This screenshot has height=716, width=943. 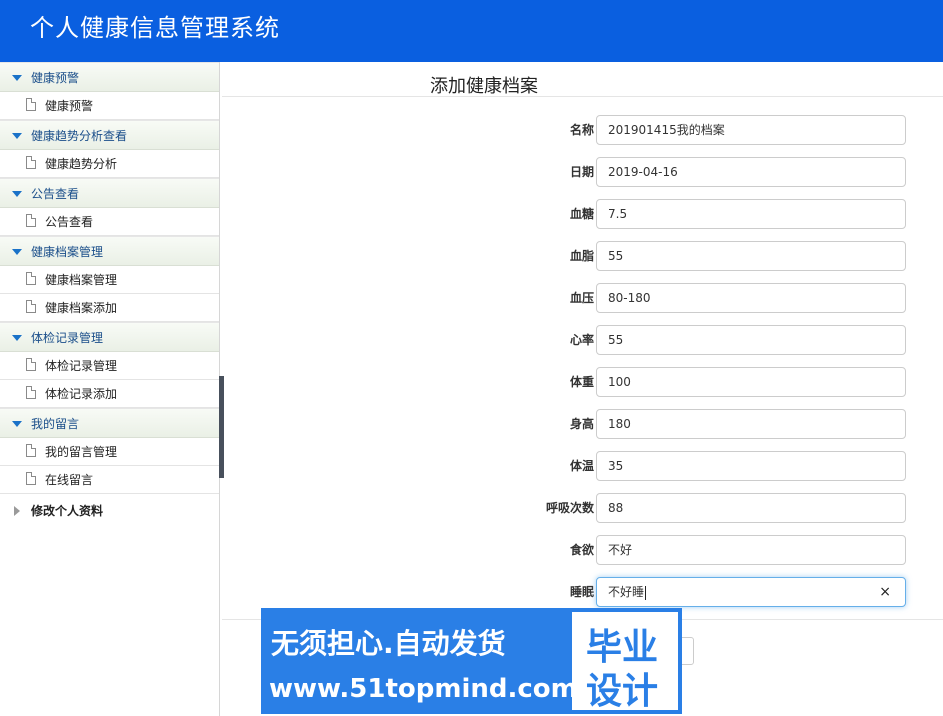 I want to click on sidebar-item-checkup-manage: 体检记录管理, so click(x=109, y=366).